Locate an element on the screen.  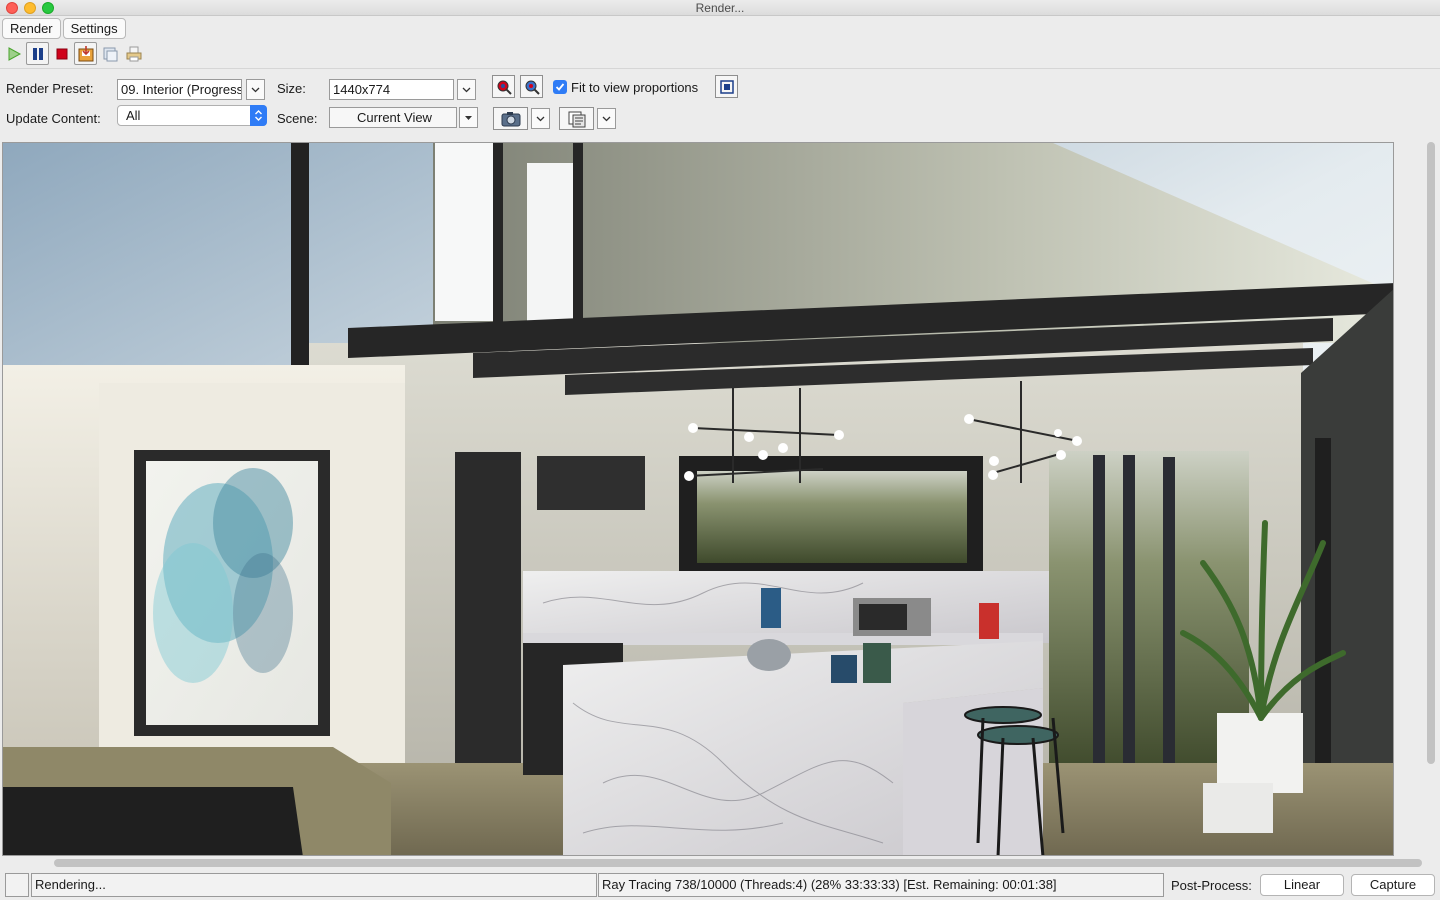
render-preset-label: Render Preset: is located at coordinates (50, 88).